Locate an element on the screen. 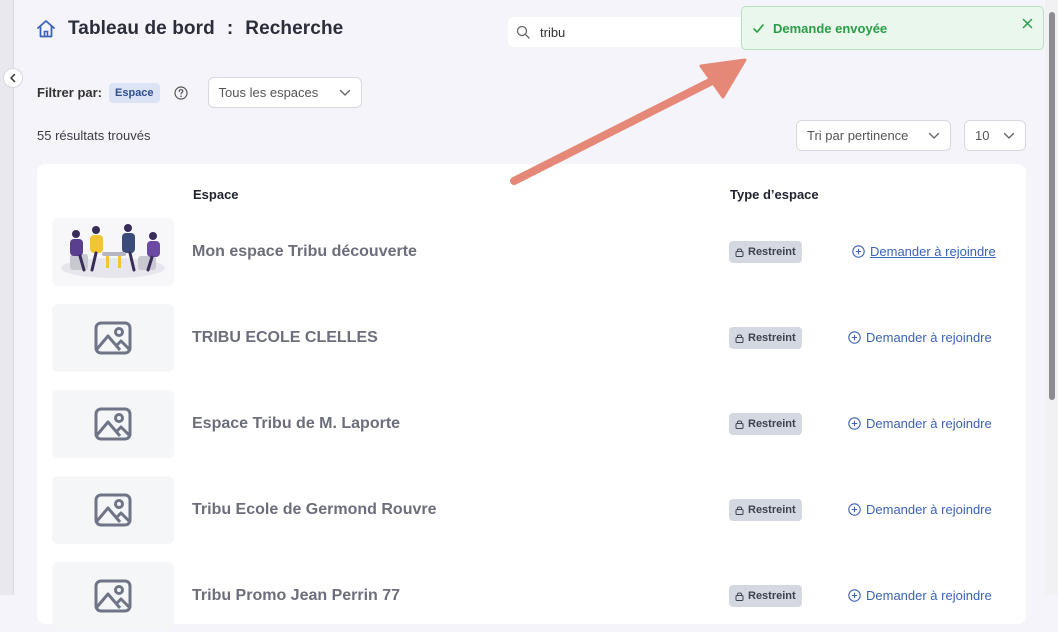 The image size is (1058, 632). search-input is located at coordinates (630, 32).